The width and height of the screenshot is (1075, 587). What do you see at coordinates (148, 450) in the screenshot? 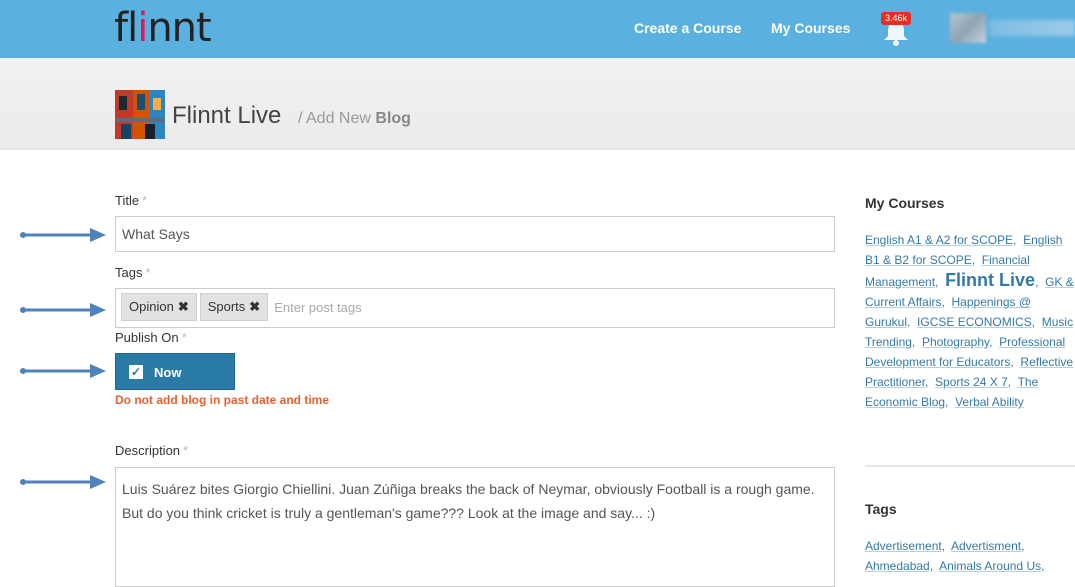
I see `description-label-text: Description` at bounding box center [148, 450].